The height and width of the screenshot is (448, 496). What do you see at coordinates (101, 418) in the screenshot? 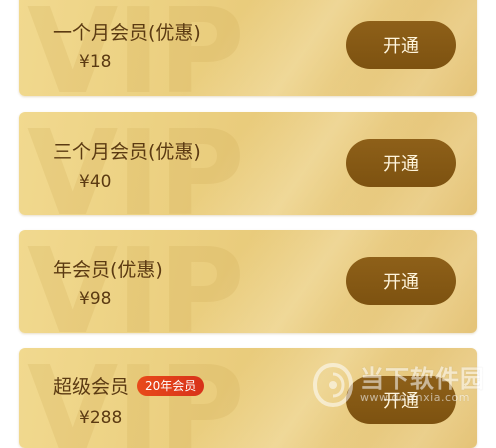
I see `plan-price: ¥288` at bounding box center [101, 418].